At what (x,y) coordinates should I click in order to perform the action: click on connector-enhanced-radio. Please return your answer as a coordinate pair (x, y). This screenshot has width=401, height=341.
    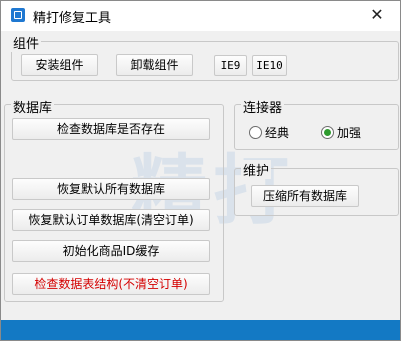
    Looking at the image, I should click on (327, 132).